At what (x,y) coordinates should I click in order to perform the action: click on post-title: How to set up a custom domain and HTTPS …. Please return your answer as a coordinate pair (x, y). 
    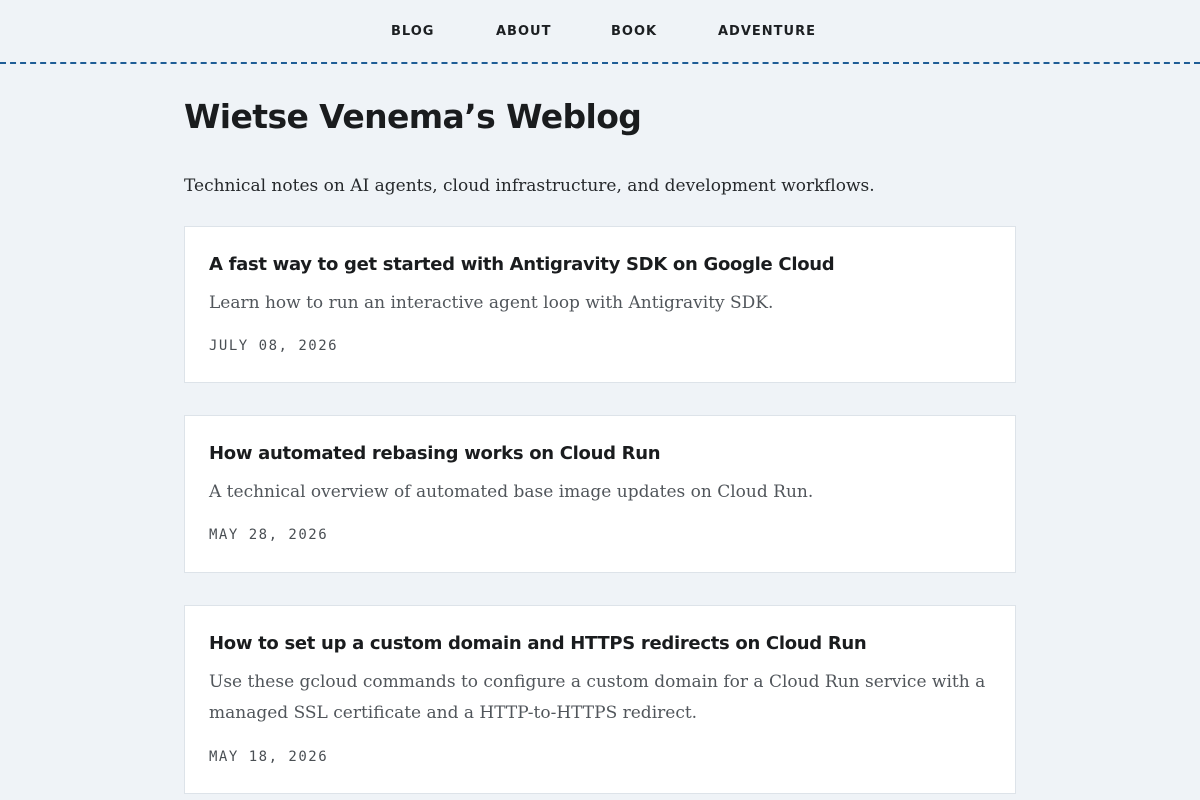
    Looking at the image, I should click on (538, 644).